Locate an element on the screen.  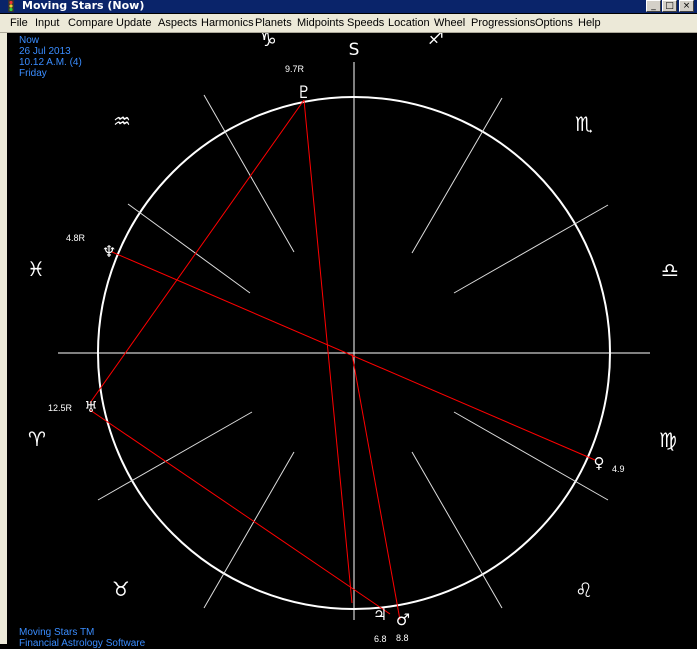
footer-product: Moving Stars TM is located at coordinates (57, 632).